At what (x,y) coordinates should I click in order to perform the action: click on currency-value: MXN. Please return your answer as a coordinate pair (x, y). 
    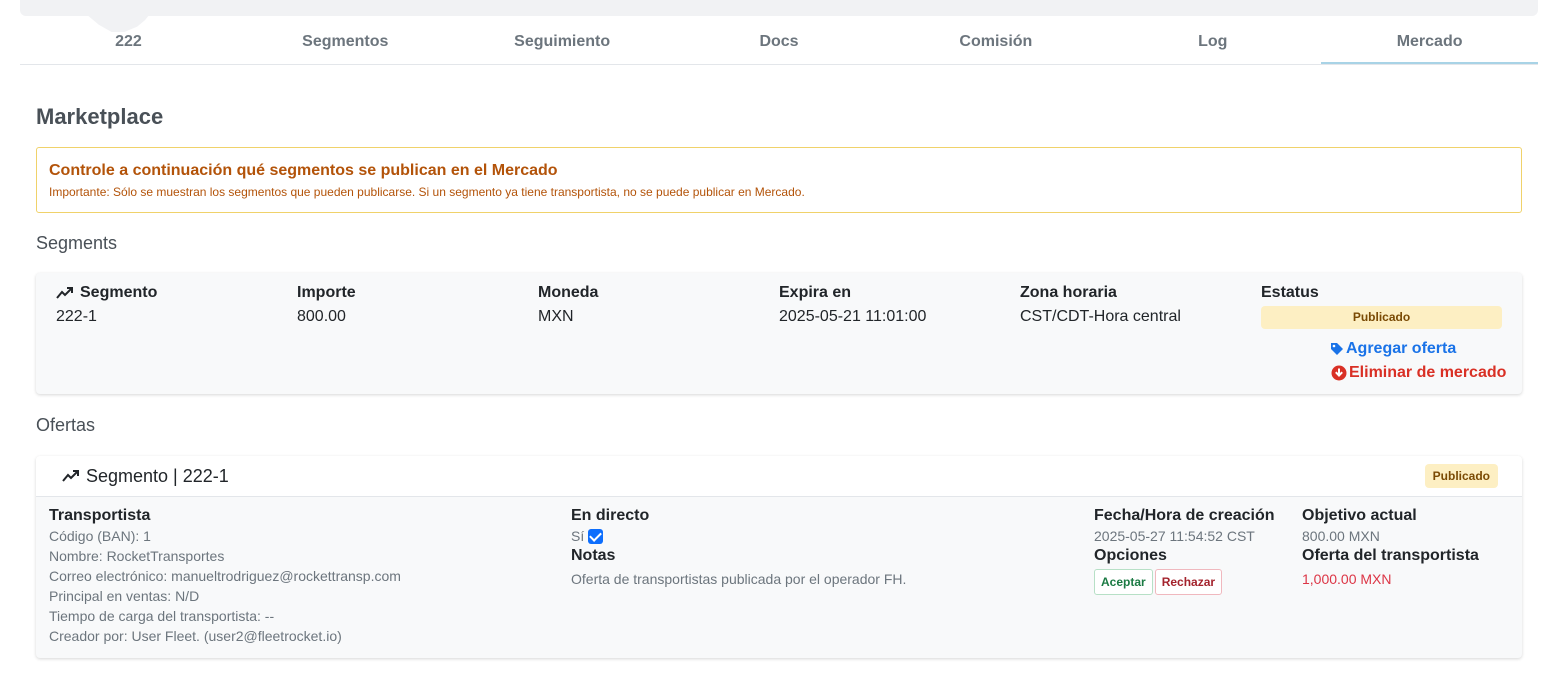
    Looking at the image, I should click on (556, 316).